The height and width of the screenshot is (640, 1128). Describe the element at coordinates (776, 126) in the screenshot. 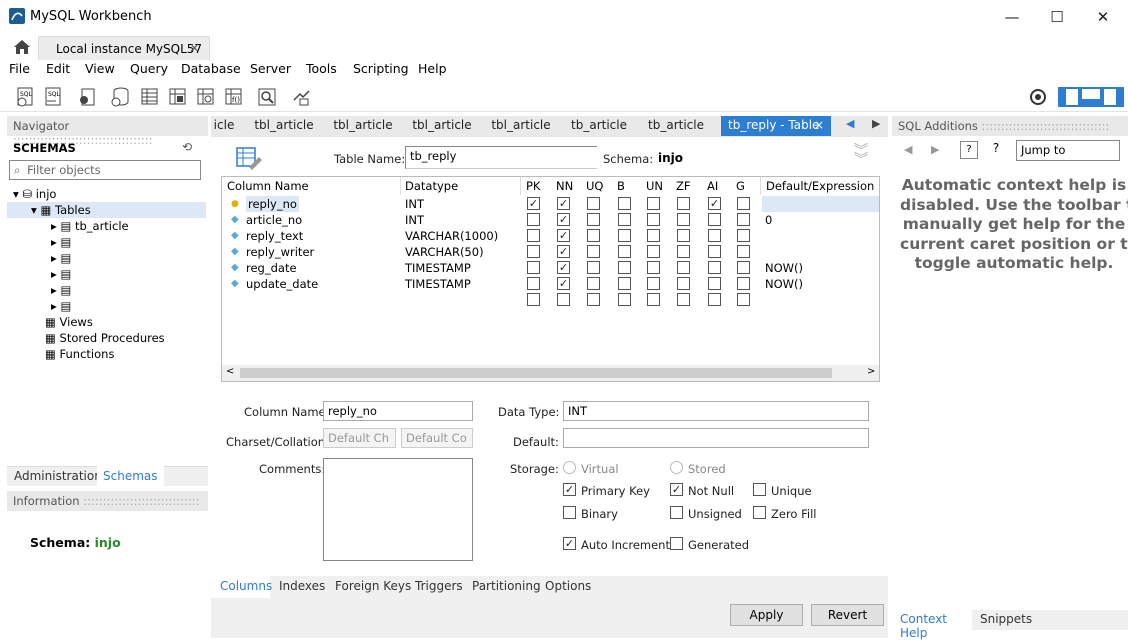

I see `doc-tab-active: tb_reply - Table ×` at that location.